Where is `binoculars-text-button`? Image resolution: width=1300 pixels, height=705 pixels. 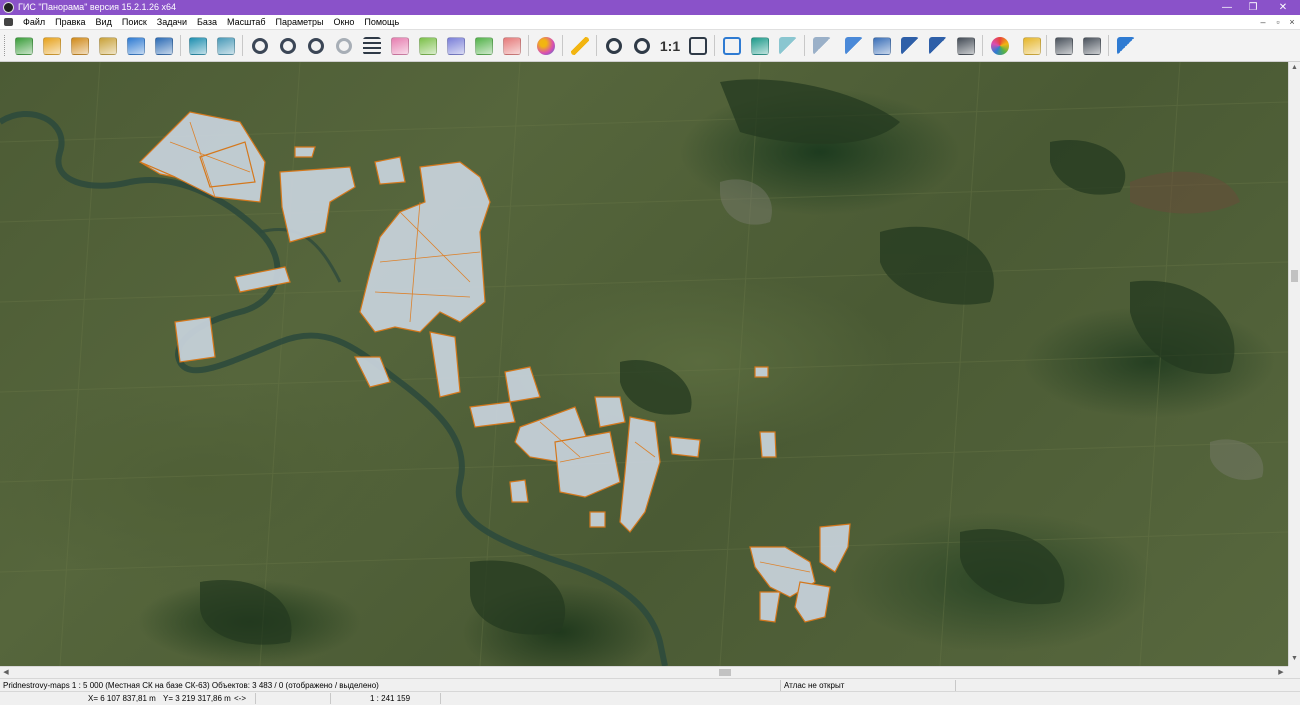
binoculars-text-button is located at coordinates (288, 45).